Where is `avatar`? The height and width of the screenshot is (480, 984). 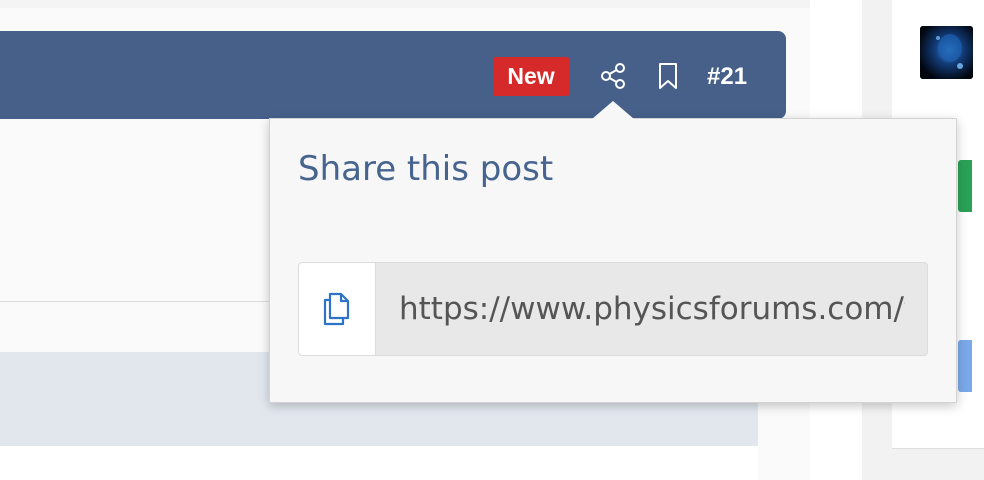 avatar is located at coordinates (946, 52).